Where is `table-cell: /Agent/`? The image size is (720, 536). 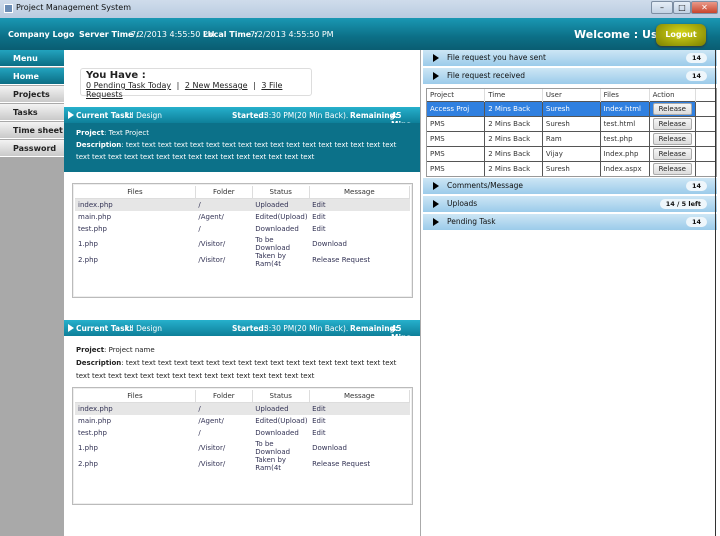
table-cell: /Agent/ is located at coordinates (211, 216).